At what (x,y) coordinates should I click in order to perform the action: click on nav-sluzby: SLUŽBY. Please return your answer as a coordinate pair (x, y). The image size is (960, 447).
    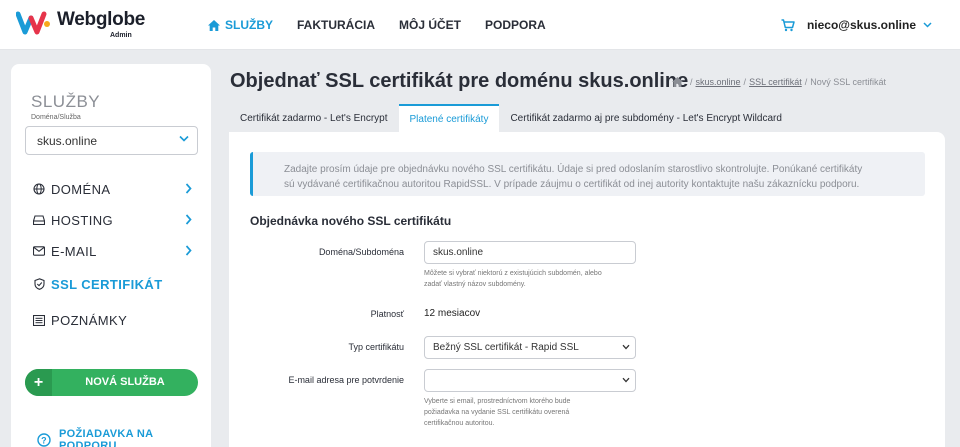
    Looking at the image, I should click on (240, 25).